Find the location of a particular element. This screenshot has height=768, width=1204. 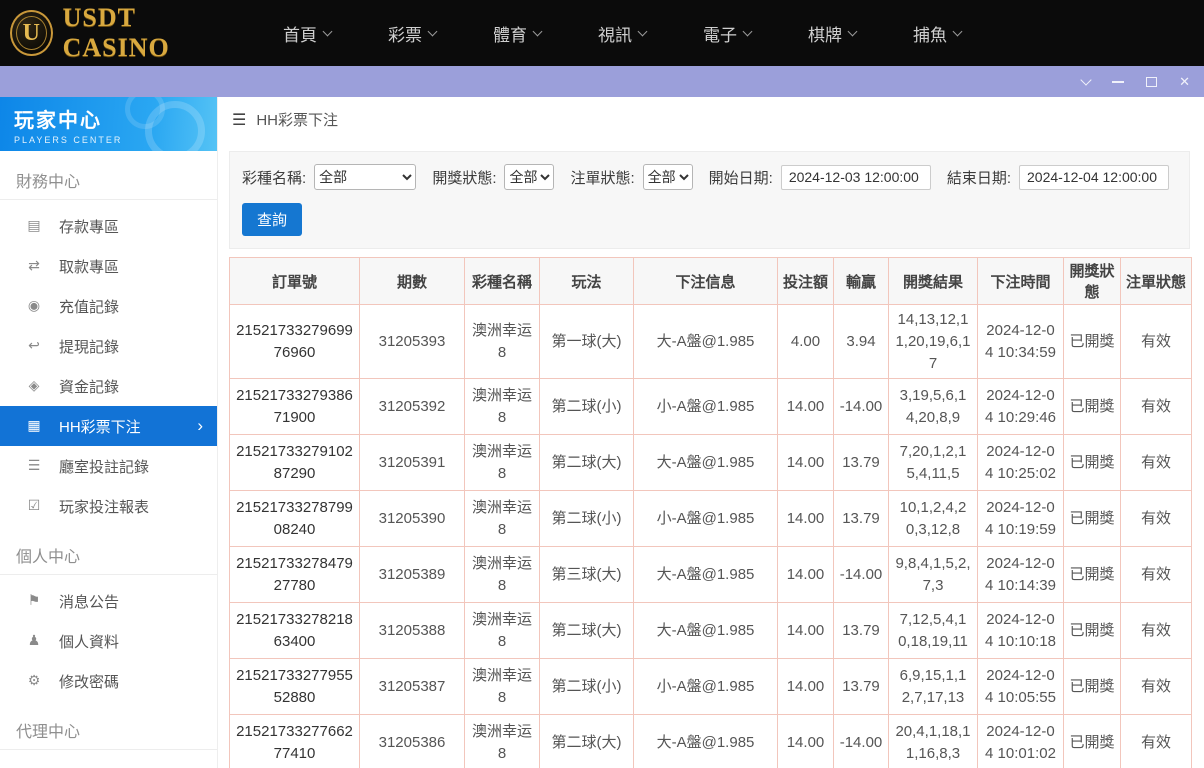

page-title: HH彩票下注 is located at coordinates (297, 120).